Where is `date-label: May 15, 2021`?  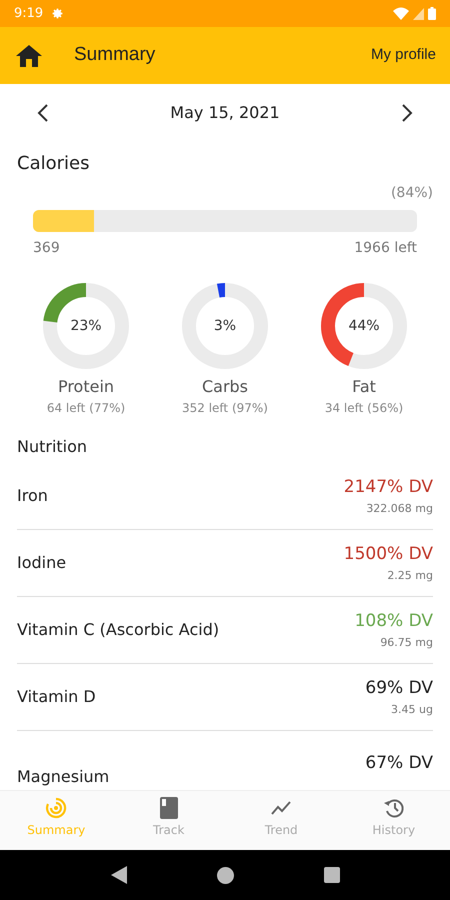 date-label: May 15, 2021 is located at coordinates (225, 113).